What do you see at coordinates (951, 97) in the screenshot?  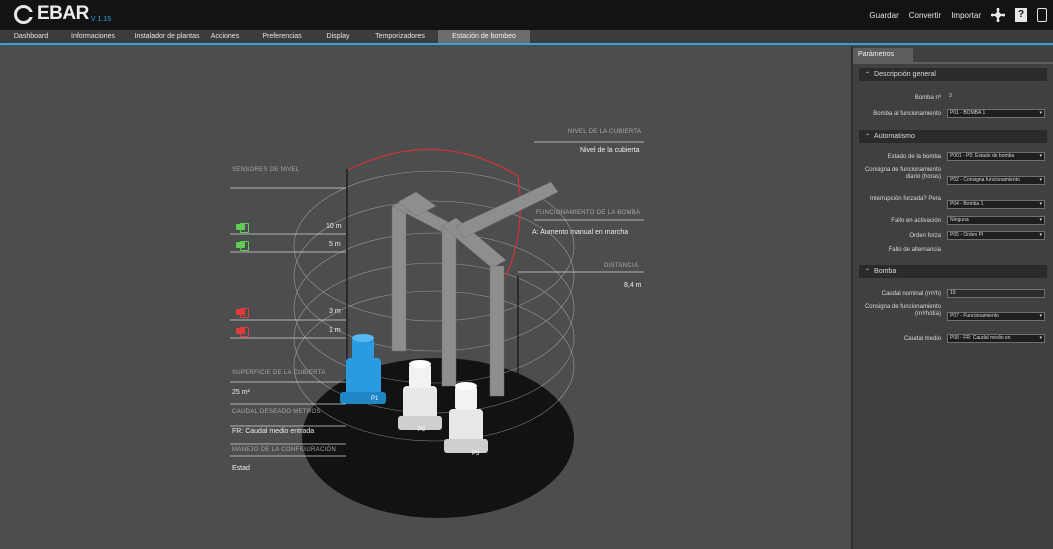 I see `pump-count-field: 3` at bounding box center [951, 97].